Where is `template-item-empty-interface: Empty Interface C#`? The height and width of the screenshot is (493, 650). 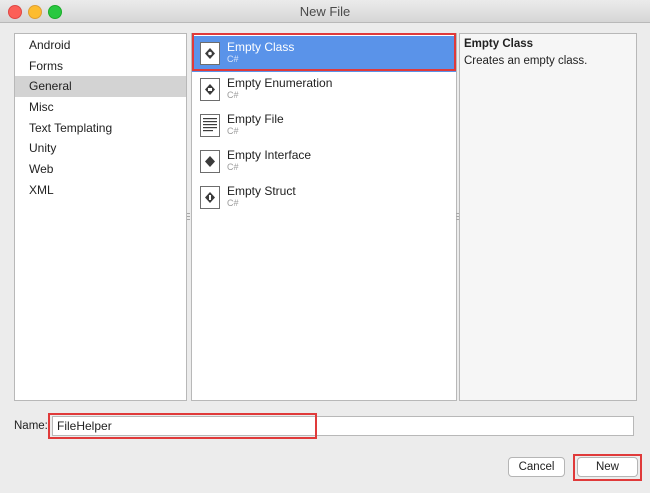 template-item-empty-interface: Empty Interface C# is located at coordinates (324, 162).